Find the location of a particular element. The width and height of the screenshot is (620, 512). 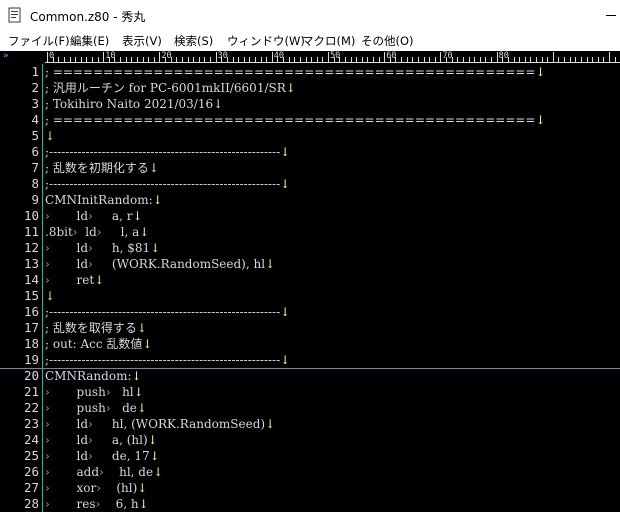

pane-splitter is located at coordinates (310, 368).